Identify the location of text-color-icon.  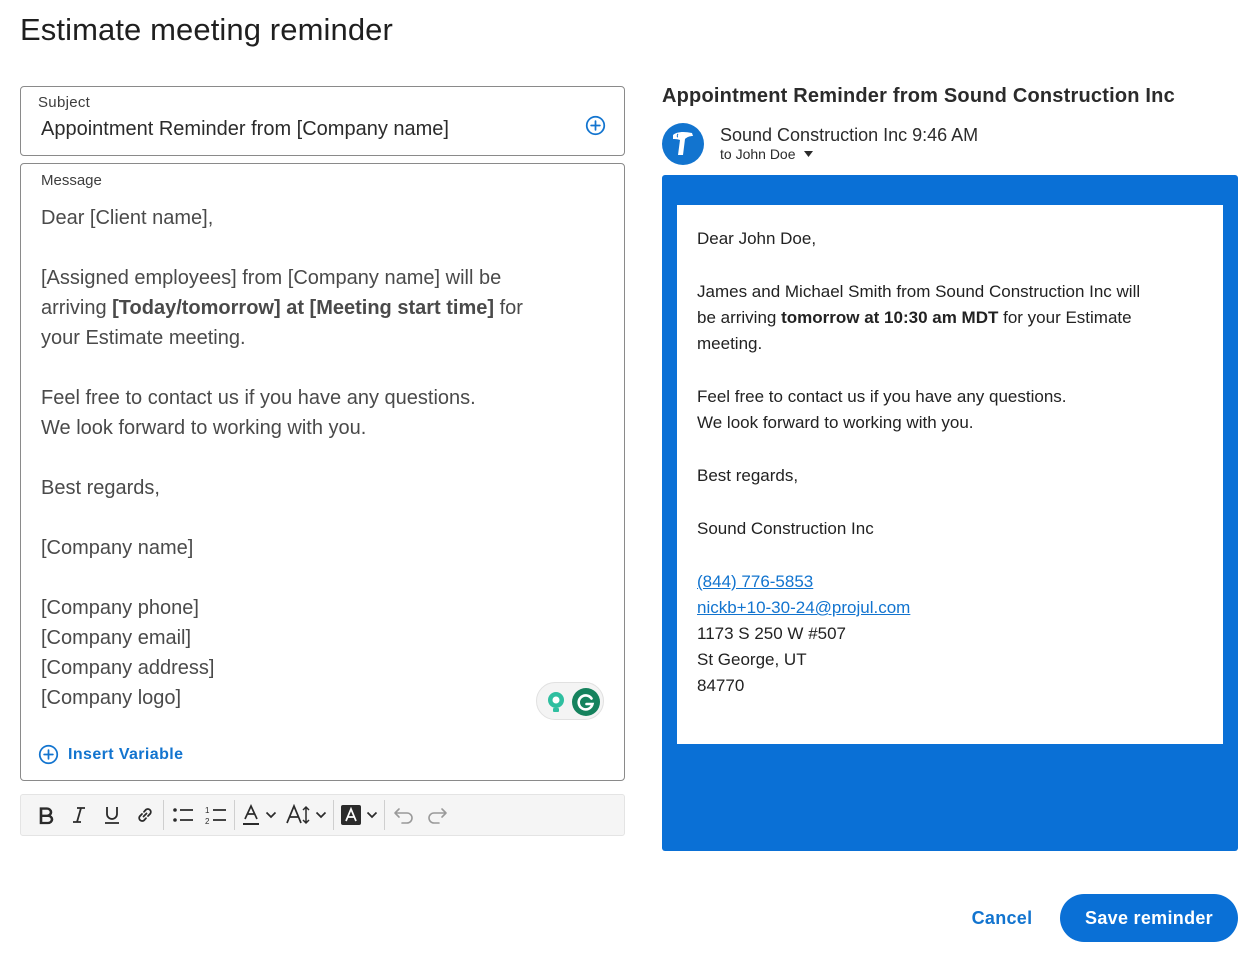
(251, 814).